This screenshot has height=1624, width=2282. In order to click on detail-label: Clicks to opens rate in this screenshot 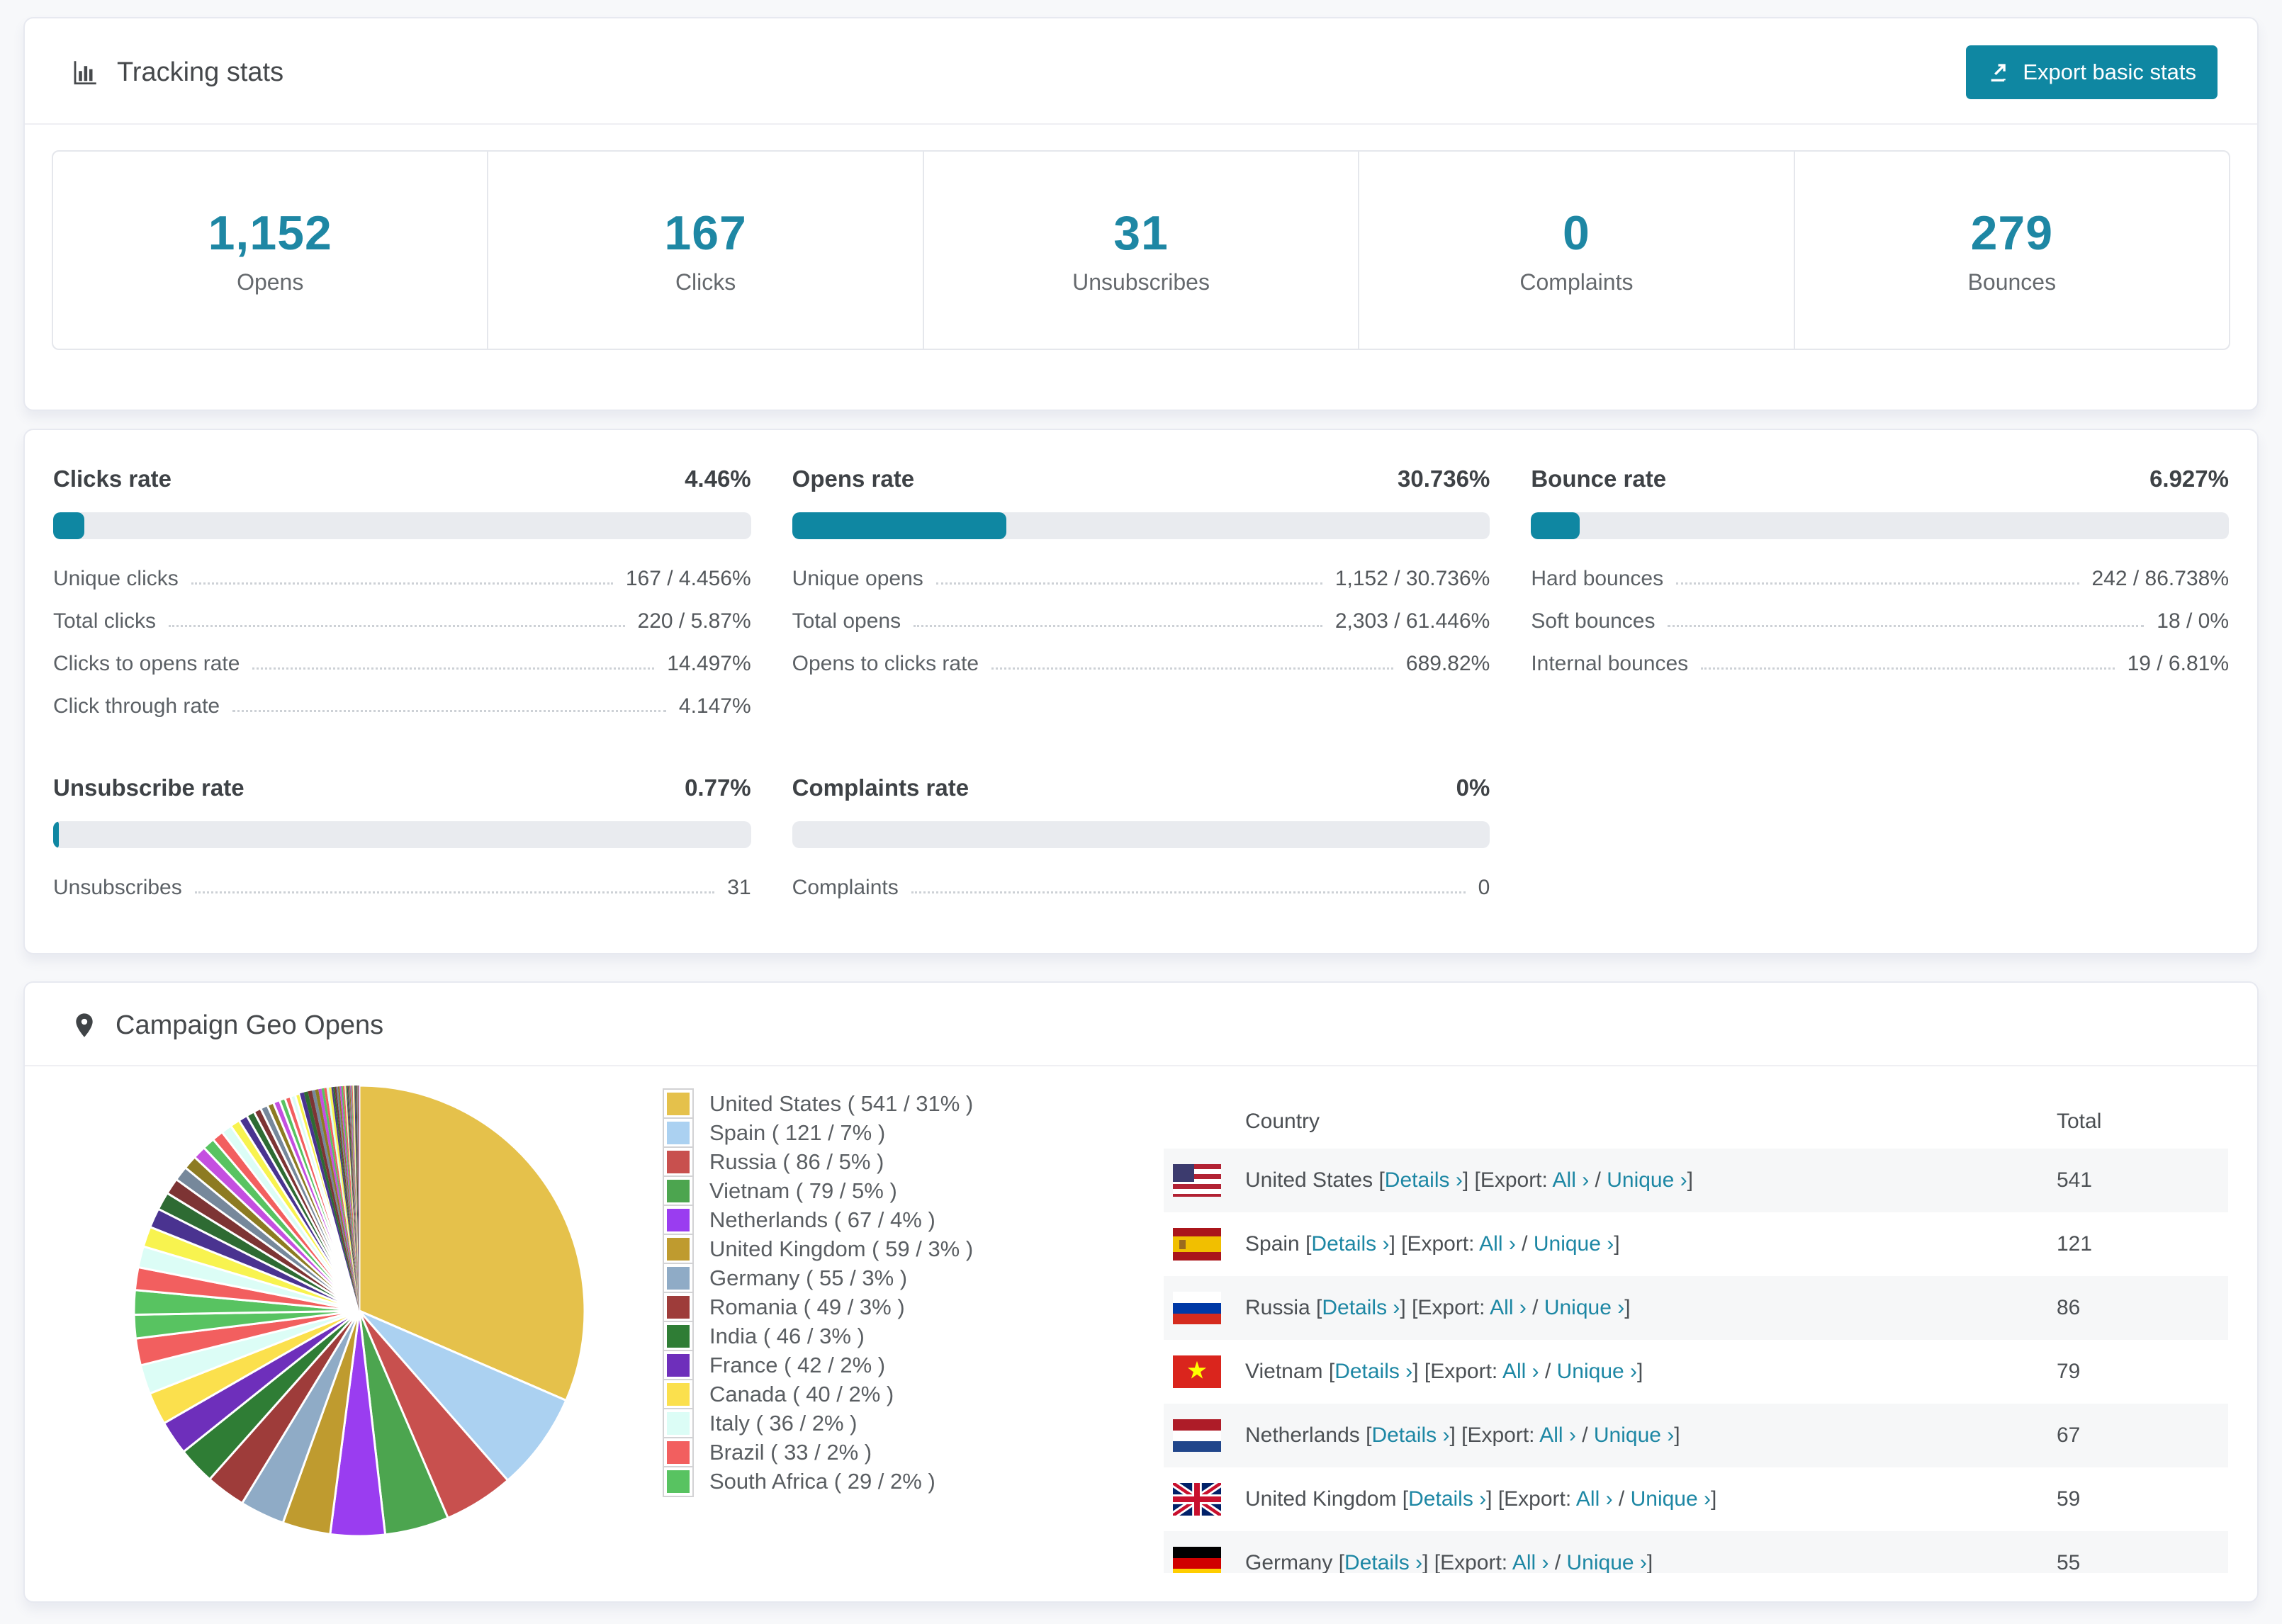, I will do `click(146, 664)`.